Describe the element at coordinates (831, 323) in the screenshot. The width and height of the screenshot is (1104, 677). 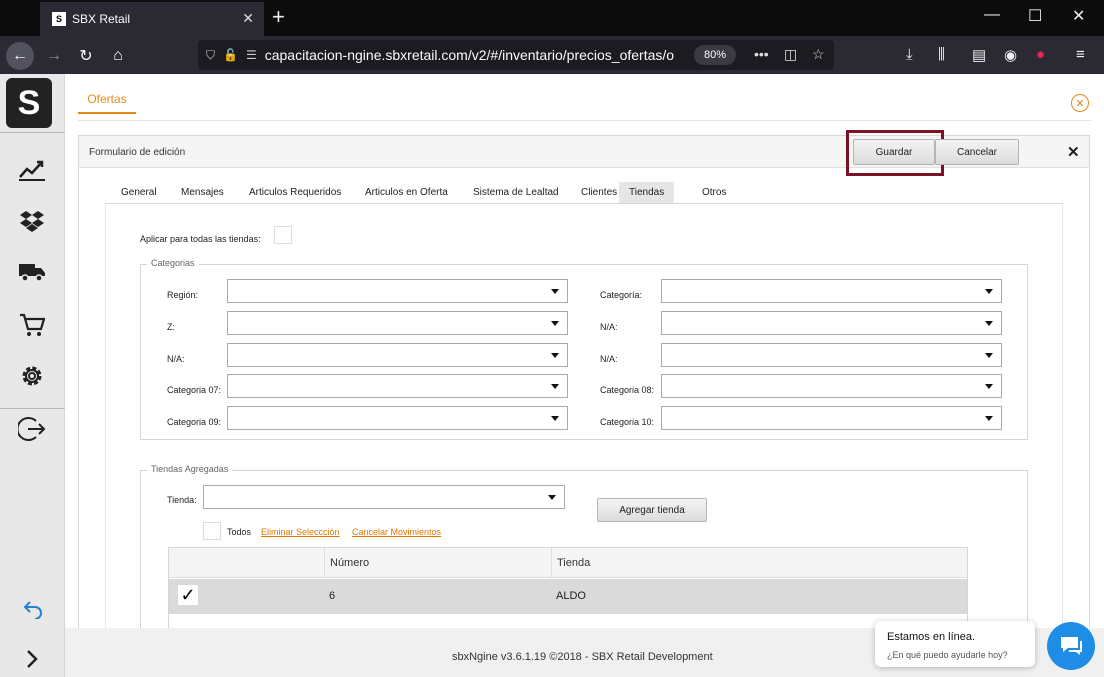
I see `na-right-1-select` at that location.